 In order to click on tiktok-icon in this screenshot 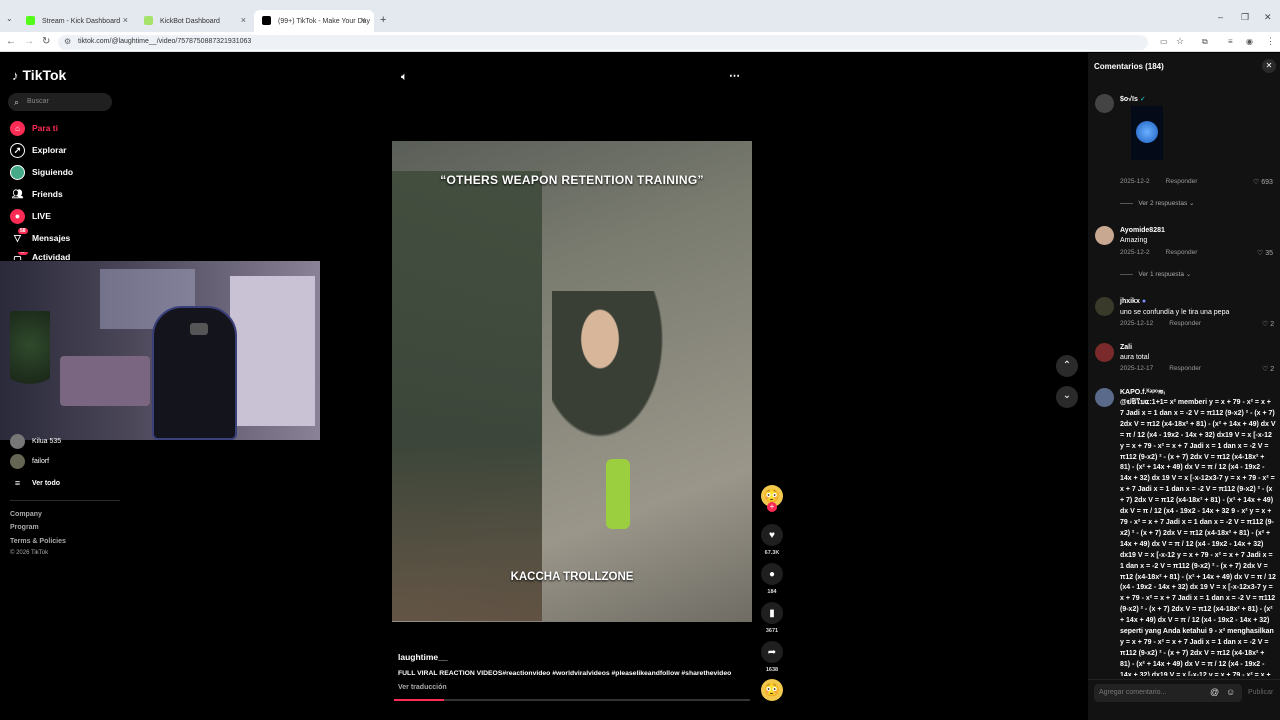, I will do `click(266, 20)`.